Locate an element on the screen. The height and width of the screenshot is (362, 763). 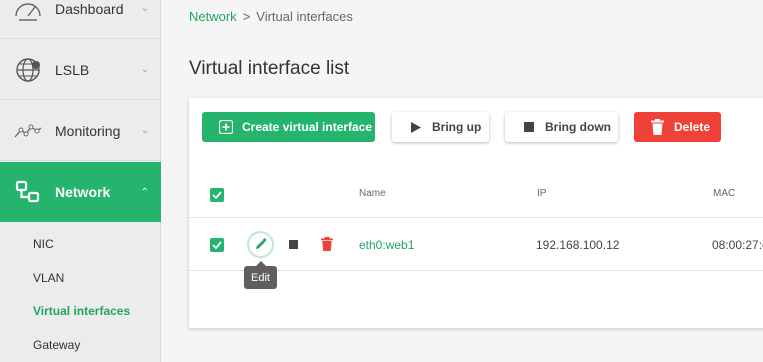
sidebar-item-monitoring: Monitoring ⌄ is located at coordinates (80, 131).